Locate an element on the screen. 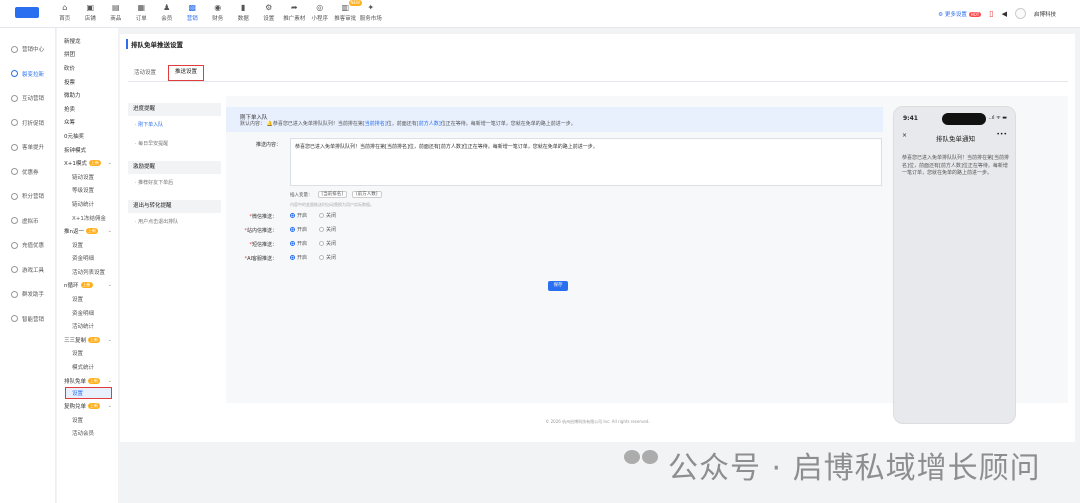 This screenshot has height=503, width=1080. subnav-label: 链动设置 is located at coordinates (83, 177).